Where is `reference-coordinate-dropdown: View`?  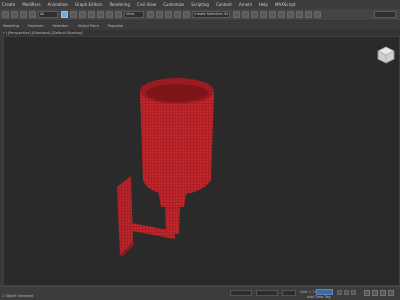 reference-coordinate-dropdown: View is located at coordinates (134, 14).